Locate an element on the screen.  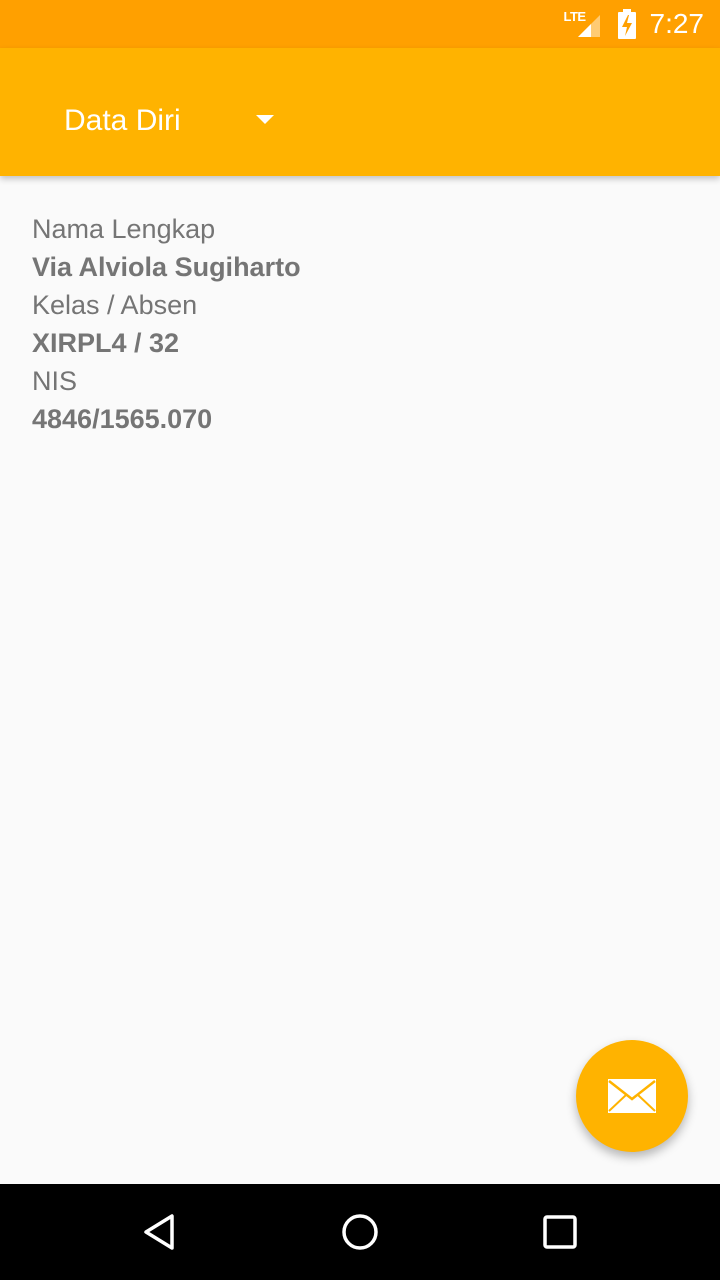
back-icon is located at coordinates (160, 1232).